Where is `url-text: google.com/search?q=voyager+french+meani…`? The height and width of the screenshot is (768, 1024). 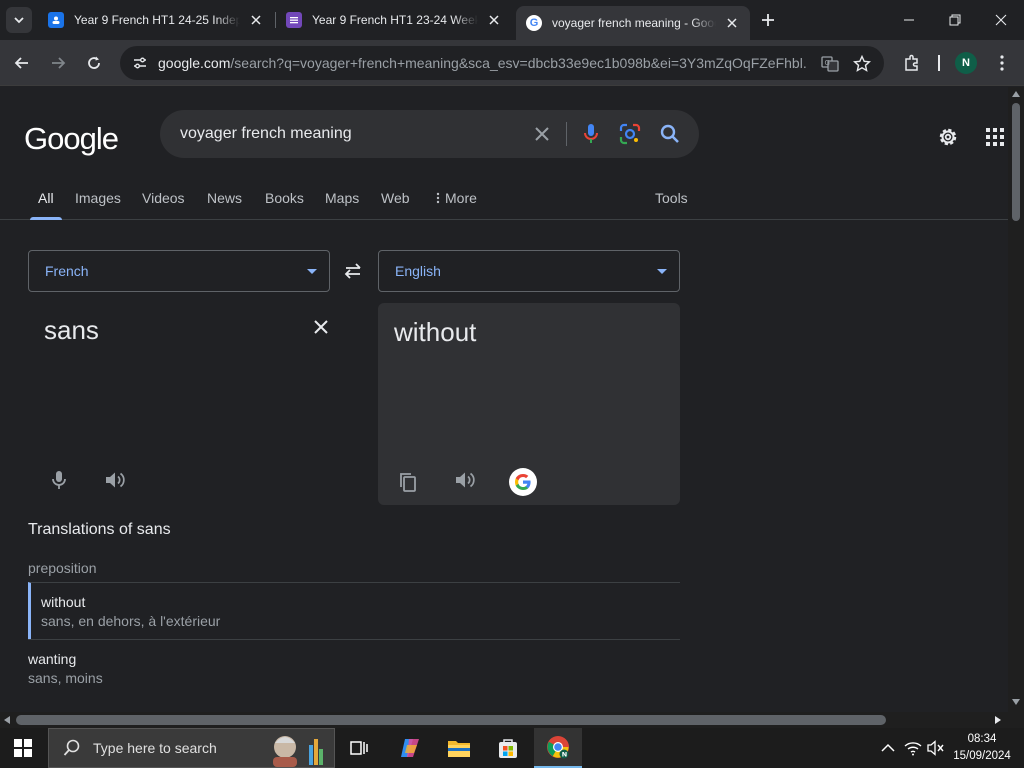
url-text: google.com/search?q=voyager+french+meani… is located at coordinates (483, 63).